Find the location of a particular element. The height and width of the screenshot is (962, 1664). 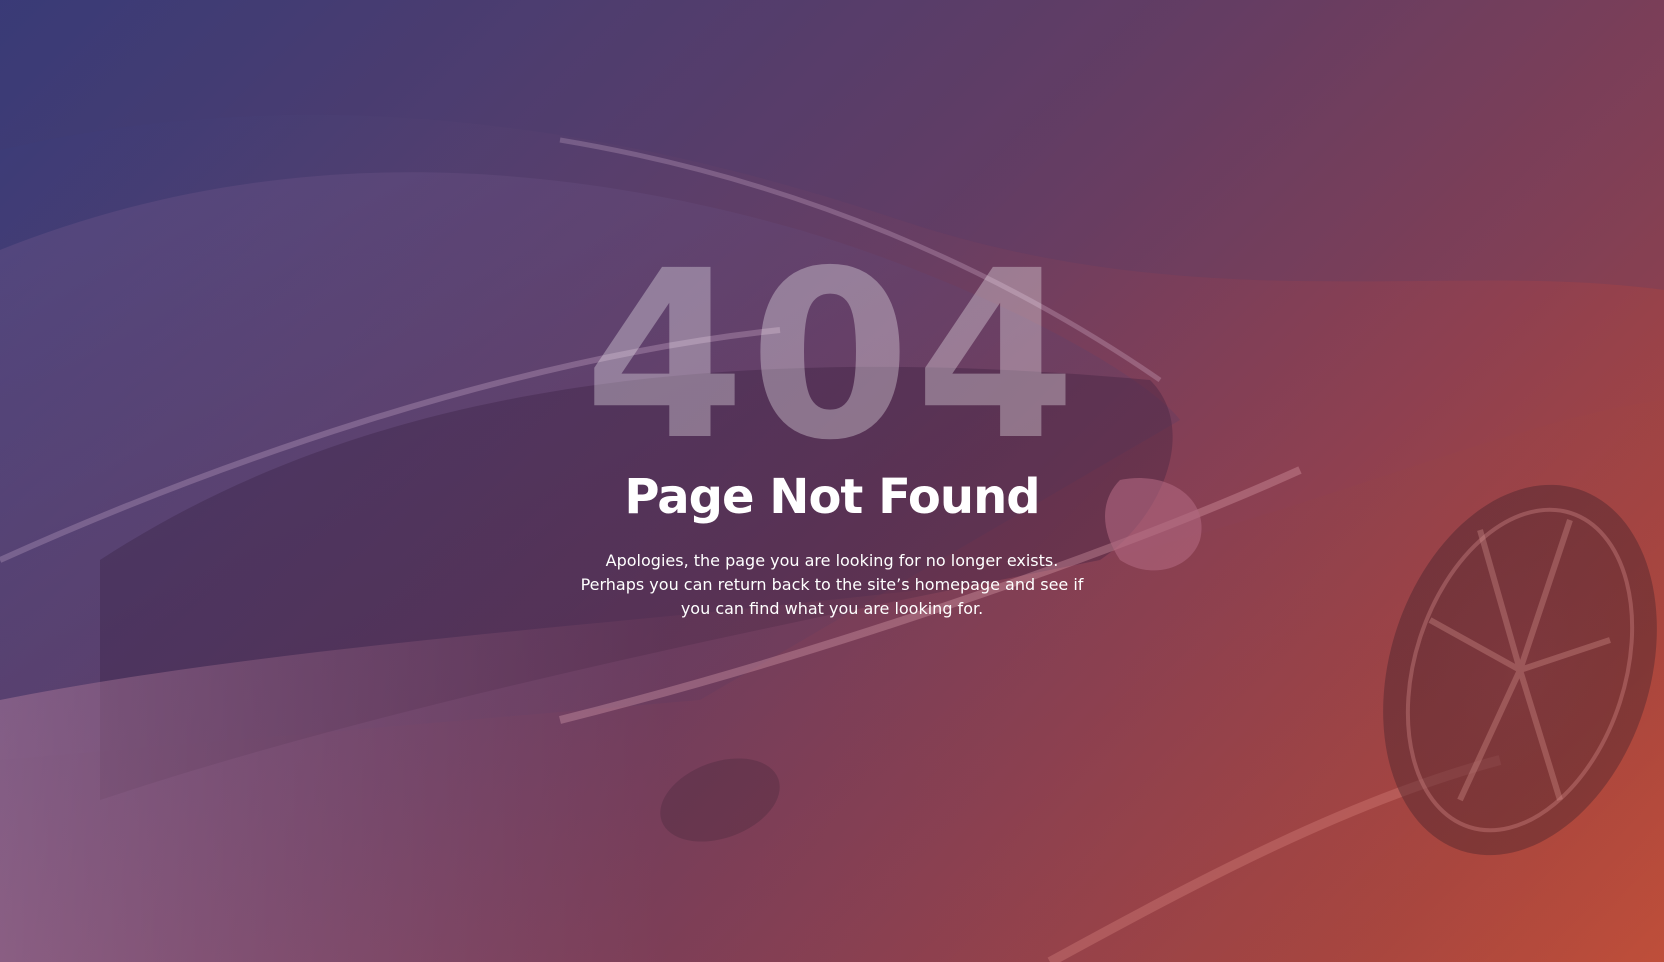

page-title: Page Not Found is located at coordinates (832, 497).